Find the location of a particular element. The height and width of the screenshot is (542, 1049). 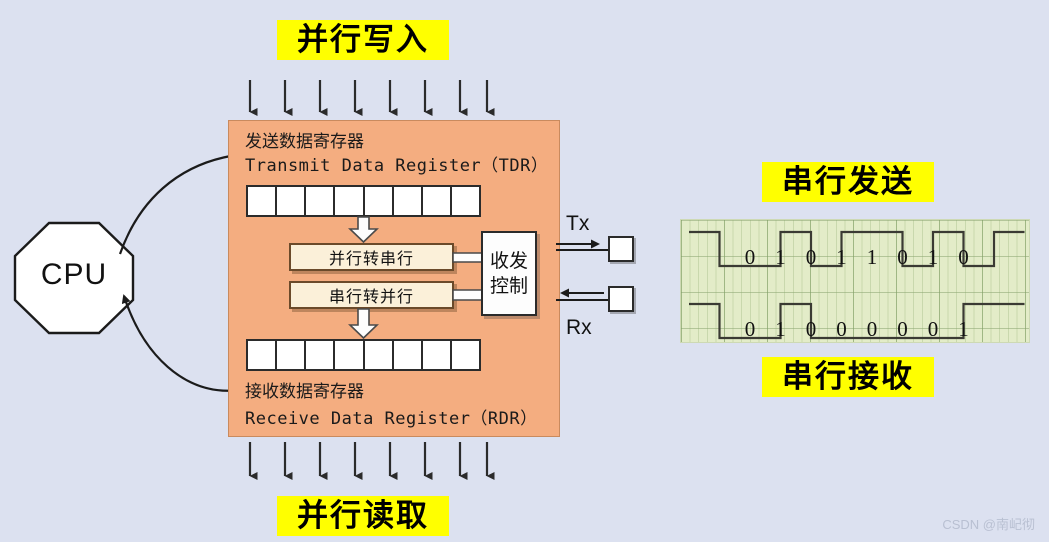

rdr-label-en: Receive Data Register（RDR） is located at coordinates (391, 419).